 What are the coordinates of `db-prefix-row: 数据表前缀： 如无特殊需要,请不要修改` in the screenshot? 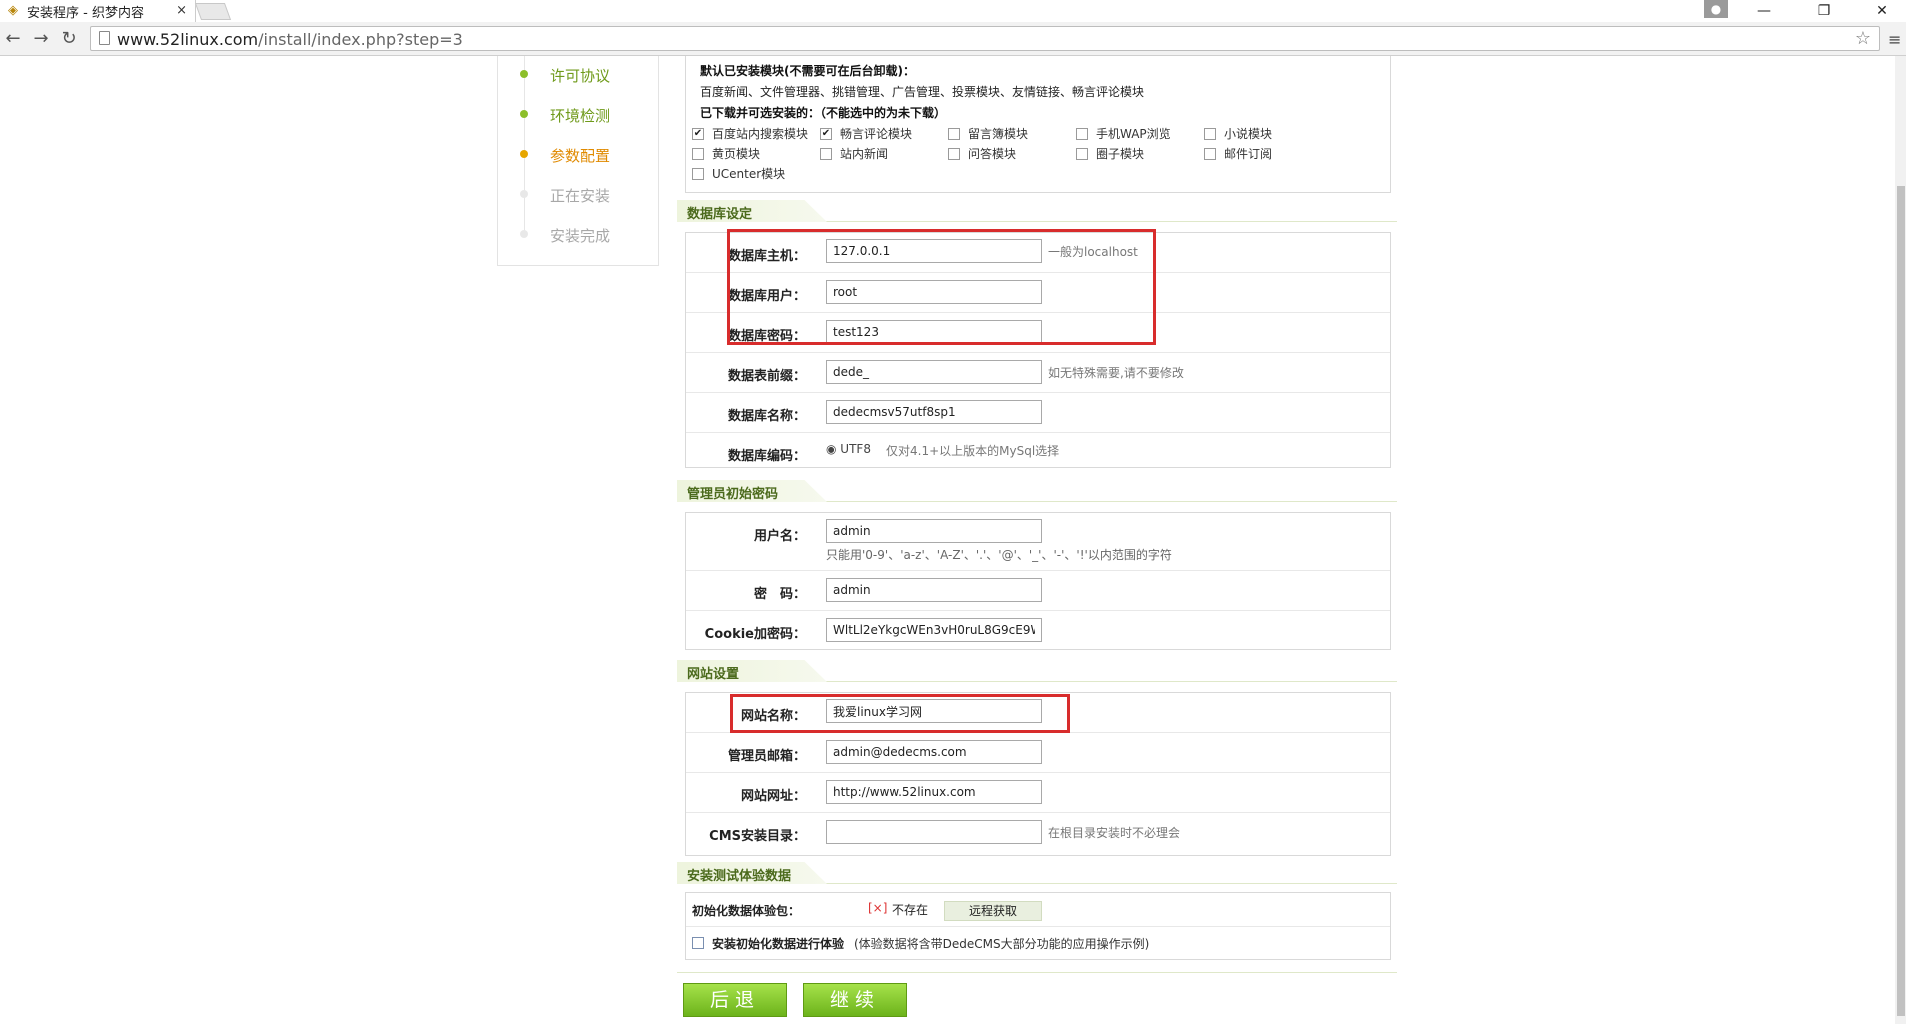 It's located at (1038, 373).